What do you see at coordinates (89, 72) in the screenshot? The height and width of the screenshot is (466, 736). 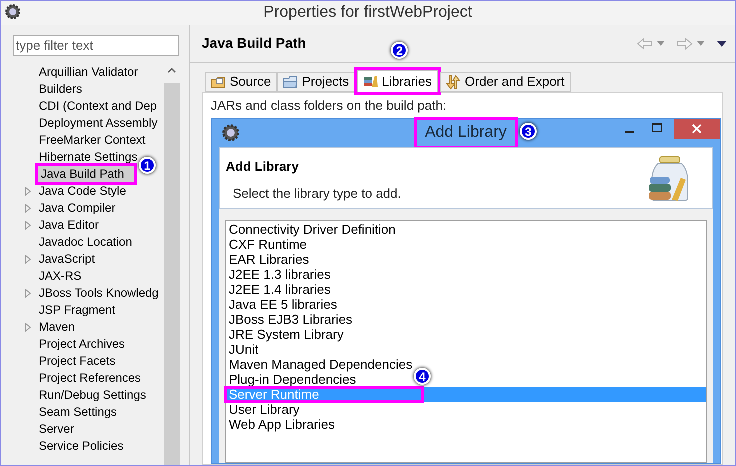 I see `tree-item: Arquillian Validator` at bounding box center [89, 72].